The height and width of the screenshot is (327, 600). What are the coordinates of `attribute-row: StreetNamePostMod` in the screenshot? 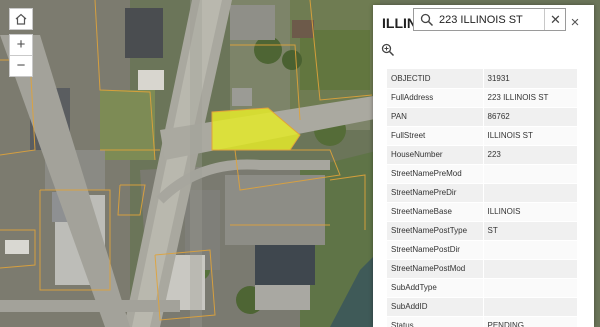 It's located at (482, 269).